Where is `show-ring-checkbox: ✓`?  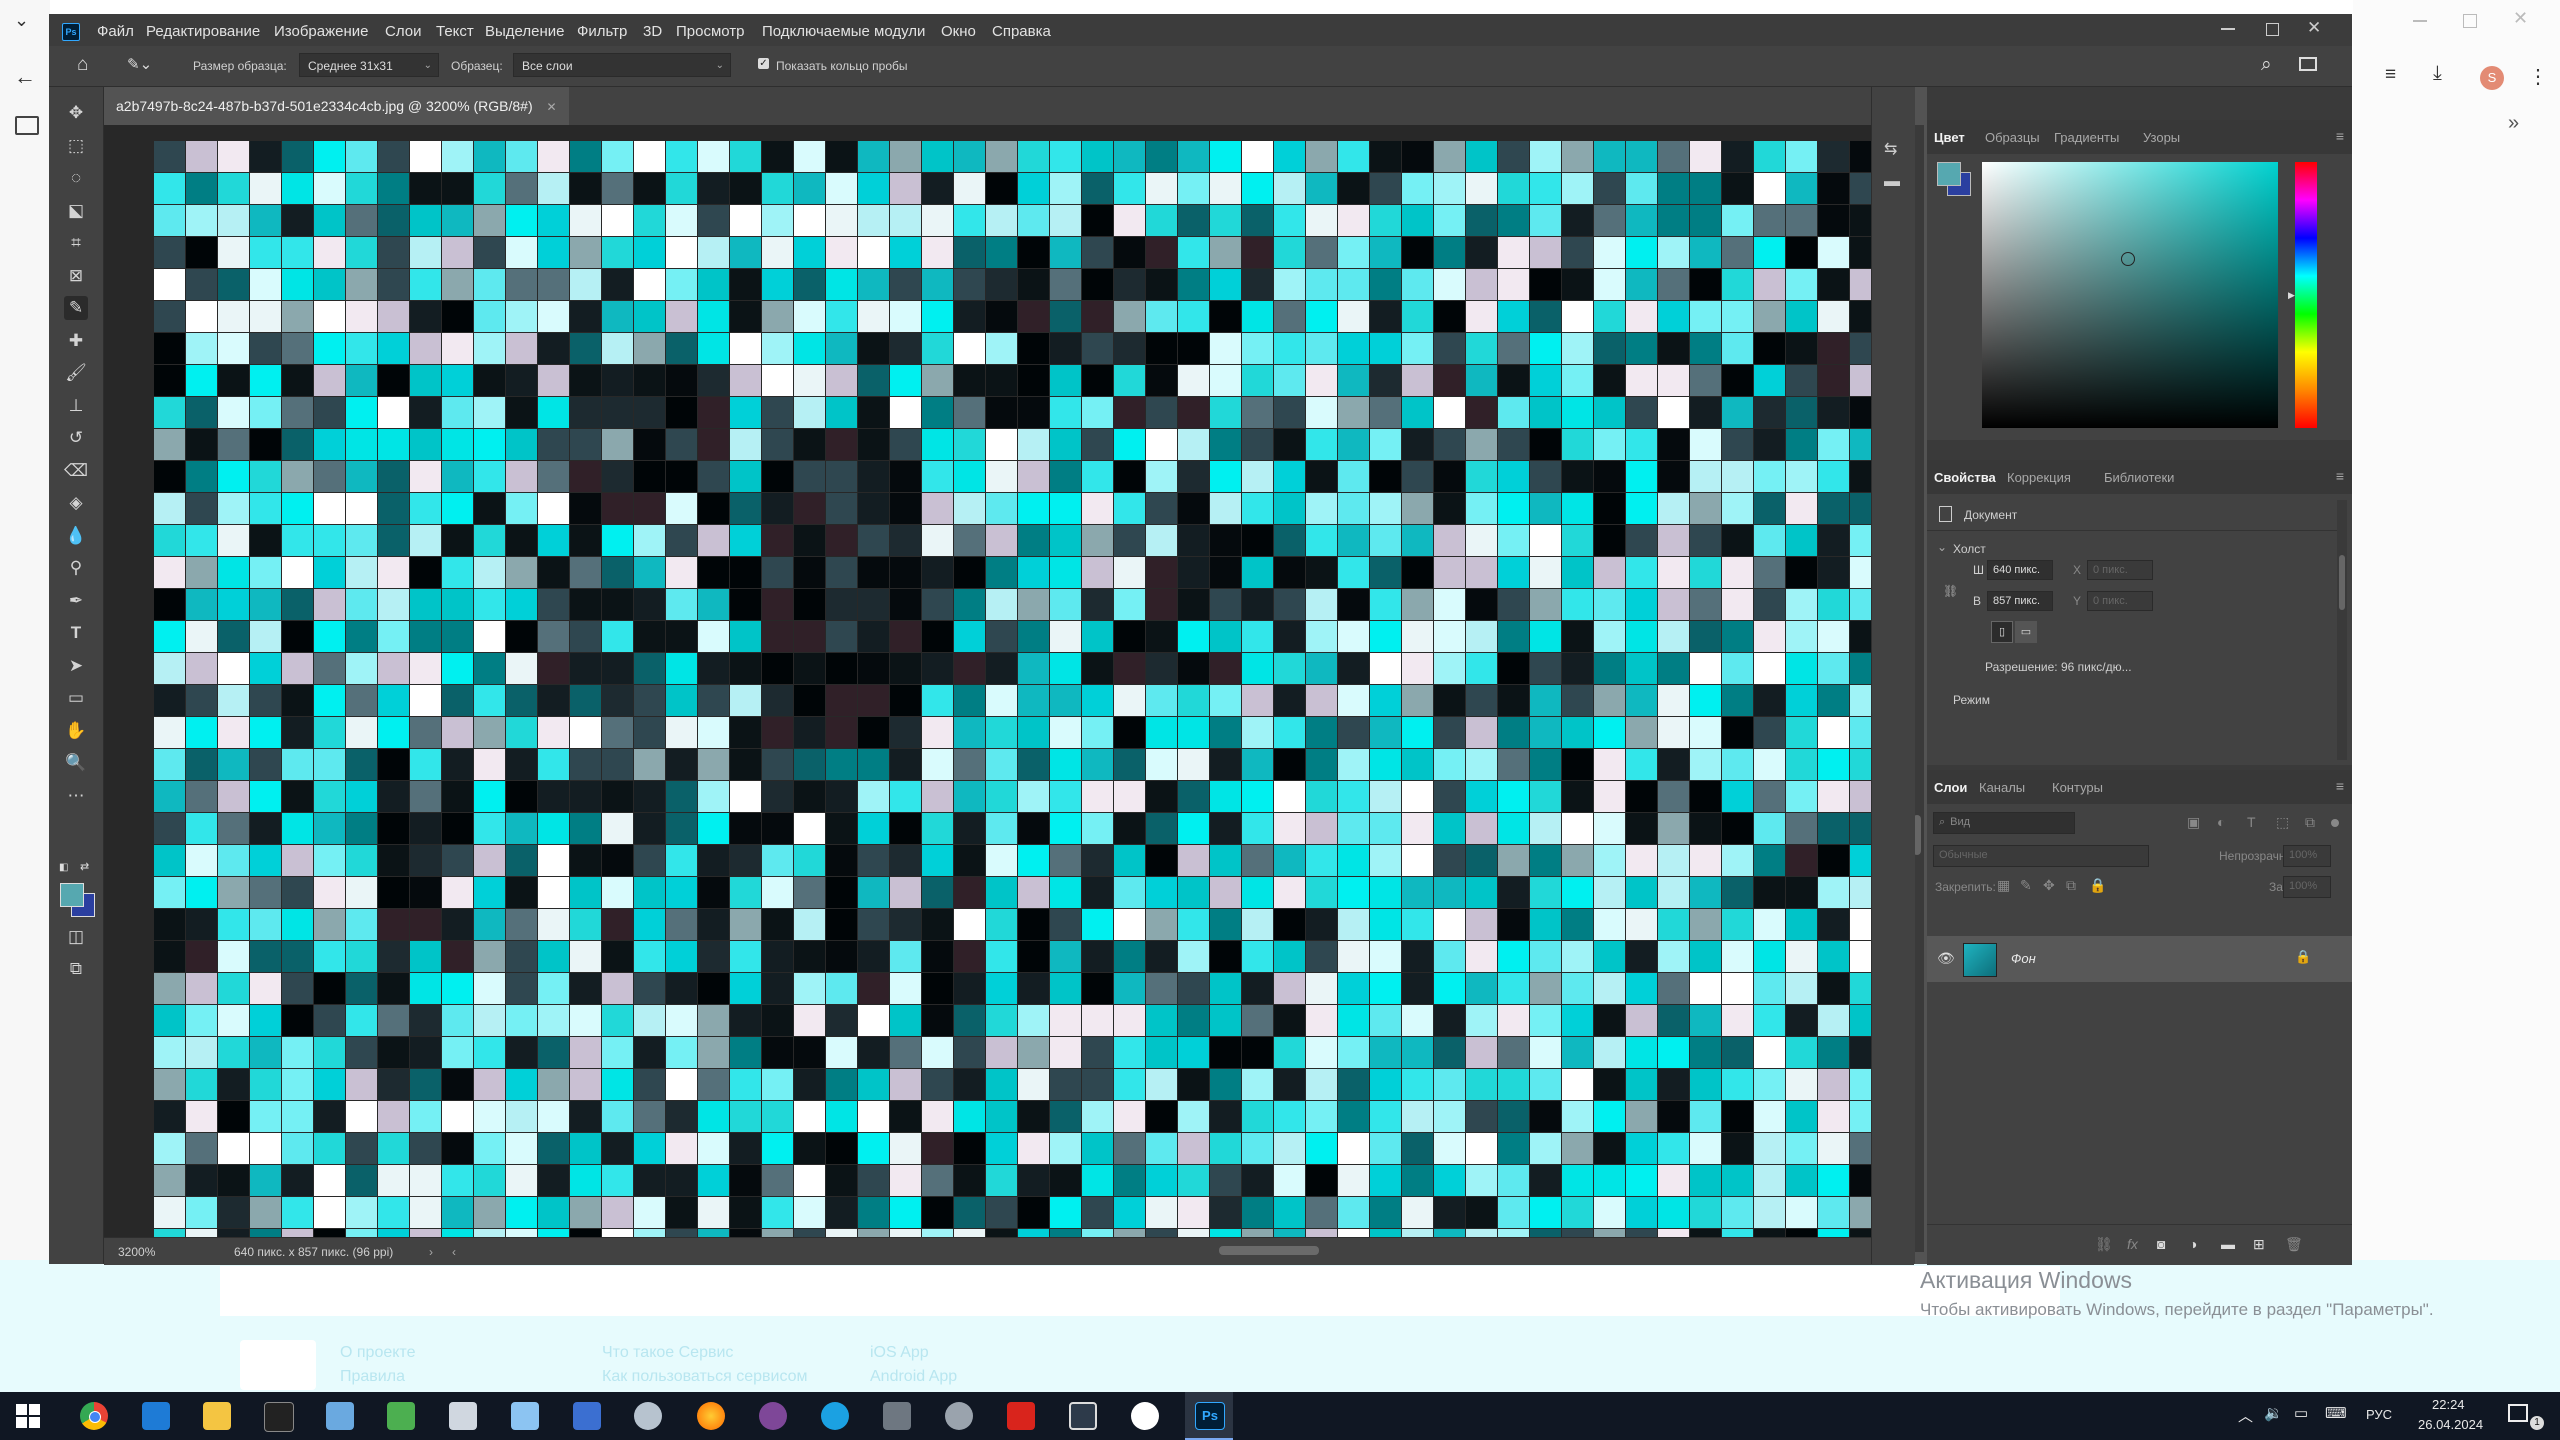 show-ring-checkbox: ✓ is located at coordinates (763, 63).